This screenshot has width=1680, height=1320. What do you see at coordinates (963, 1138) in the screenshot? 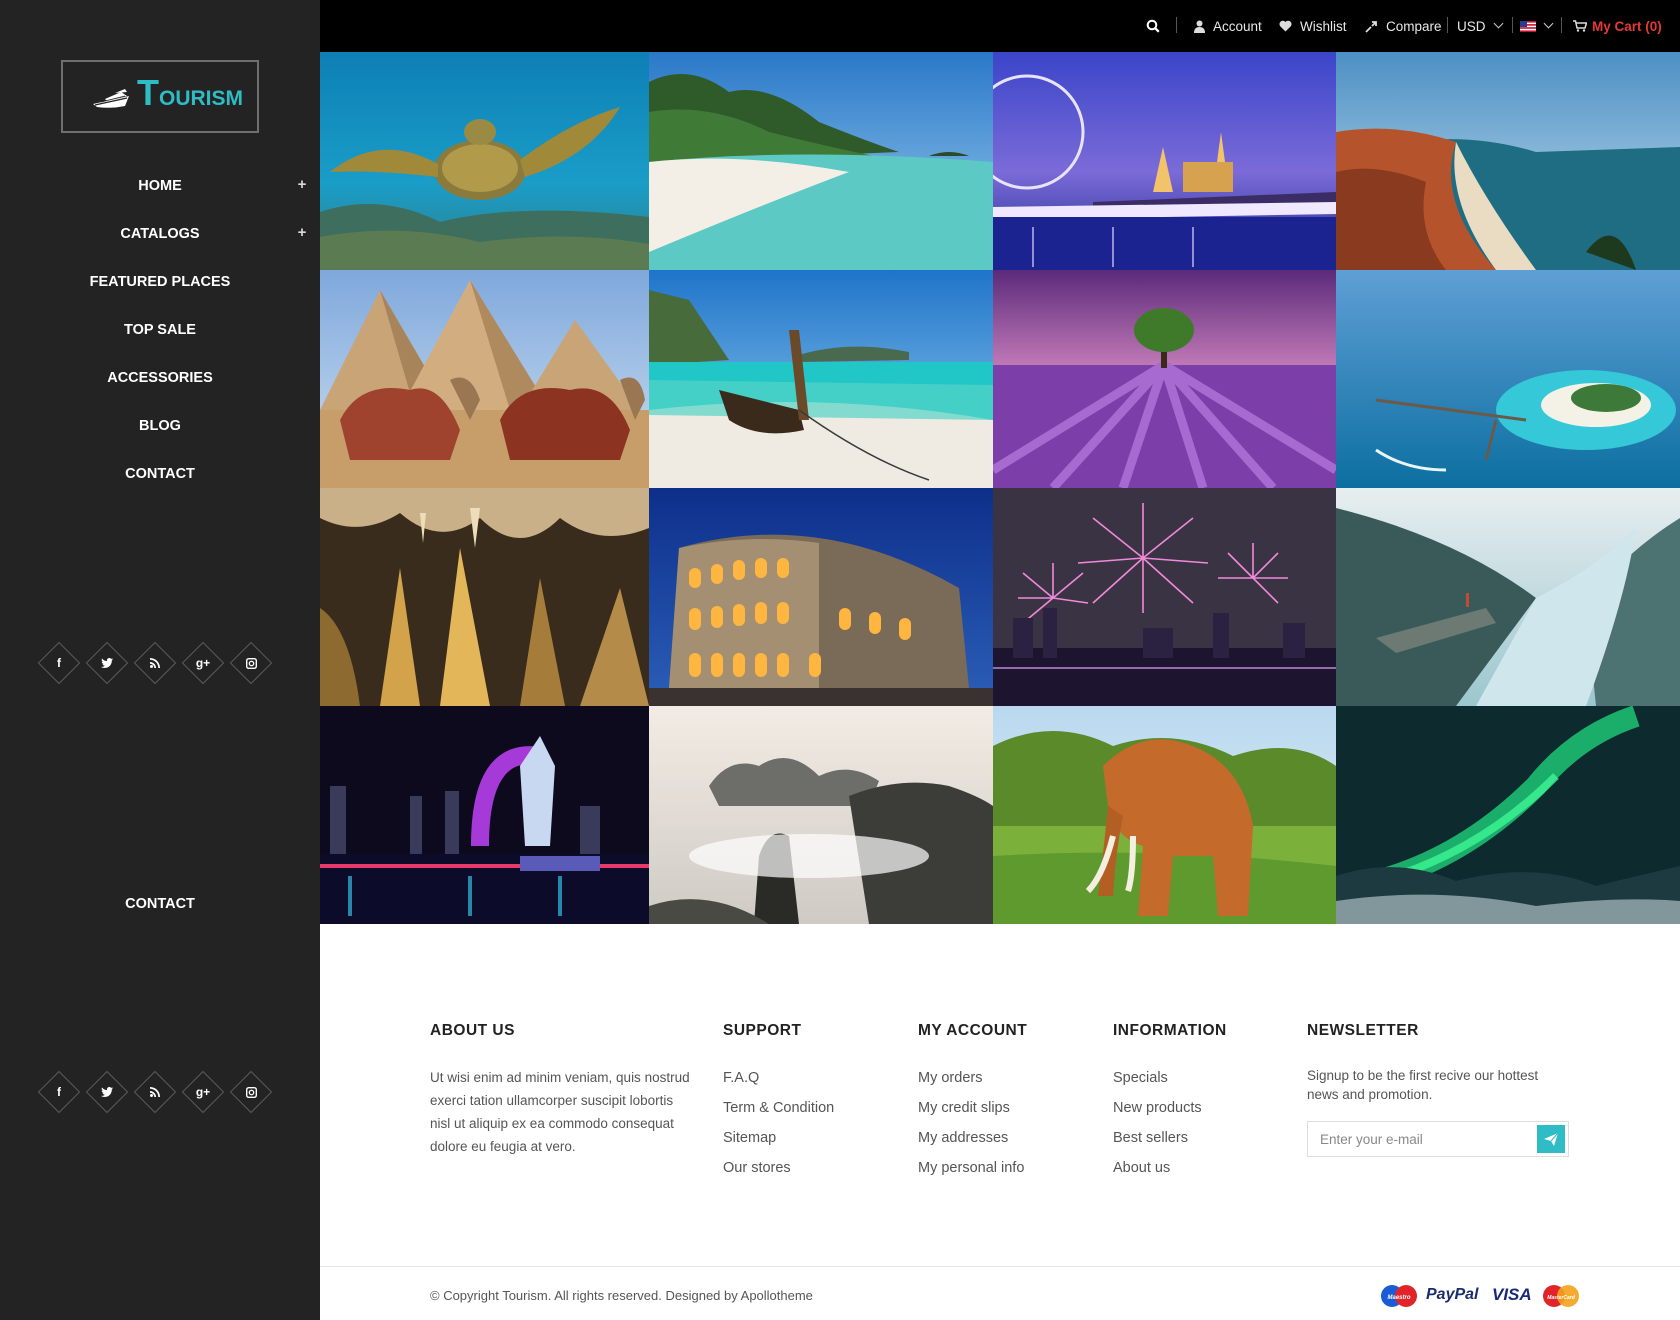
I see `account-link-addresses: My addresses` at bounding box center [963, 1138].